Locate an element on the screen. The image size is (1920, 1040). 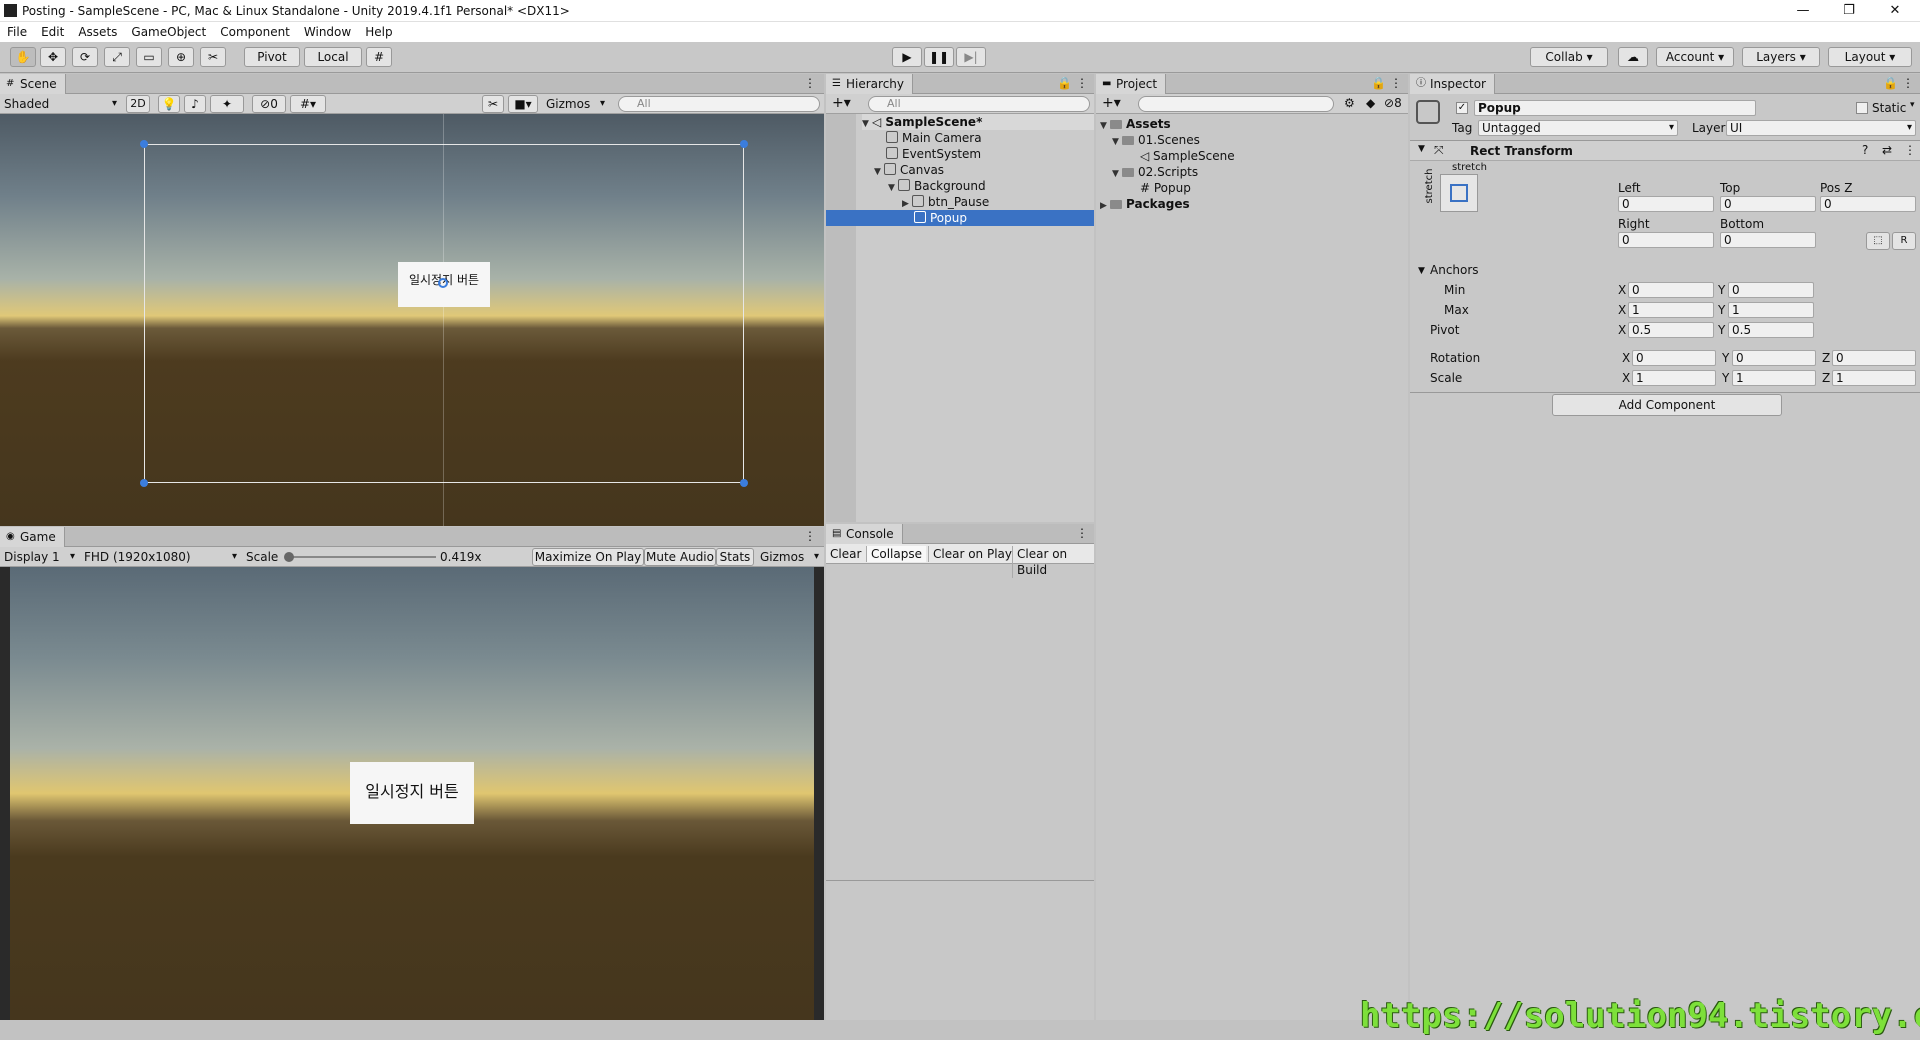
hierarchy-item-canvas: ▼ Canvas is located at coordinates (909, 170).